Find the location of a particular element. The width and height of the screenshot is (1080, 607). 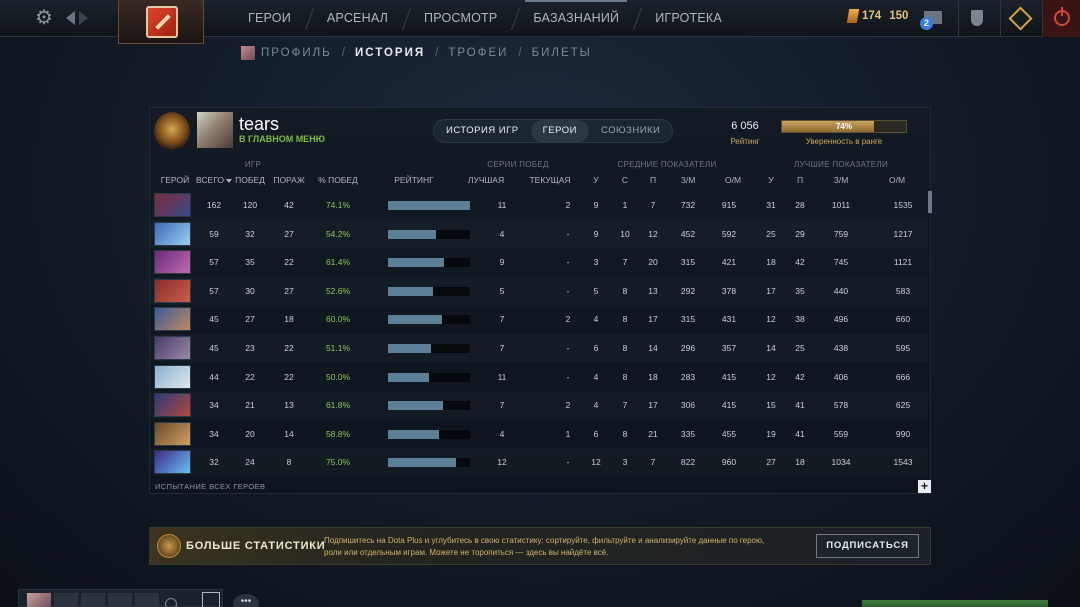

power-icon is located at coordinates (1062, 16).